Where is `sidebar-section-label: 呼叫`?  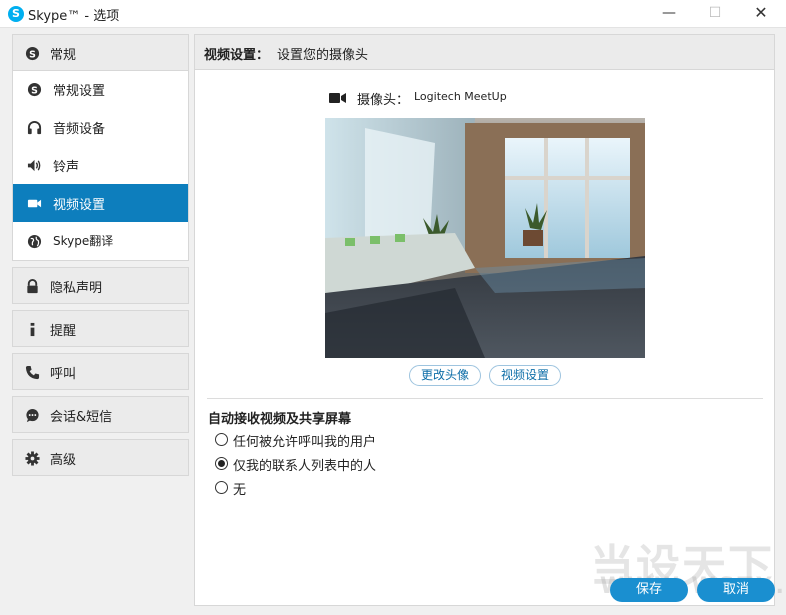 sidebar-section-label: 呼叫 is located at coordinates (63, 374).